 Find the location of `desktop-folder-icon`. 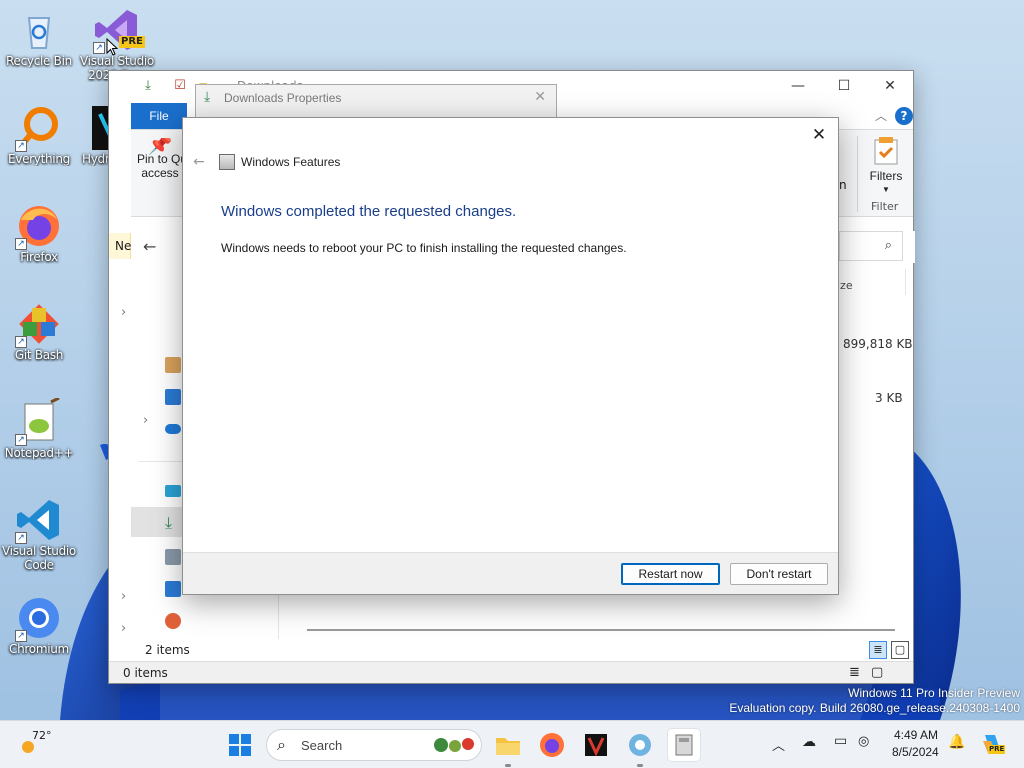

desktop-folder-icon is located at coordinates (173, 491).